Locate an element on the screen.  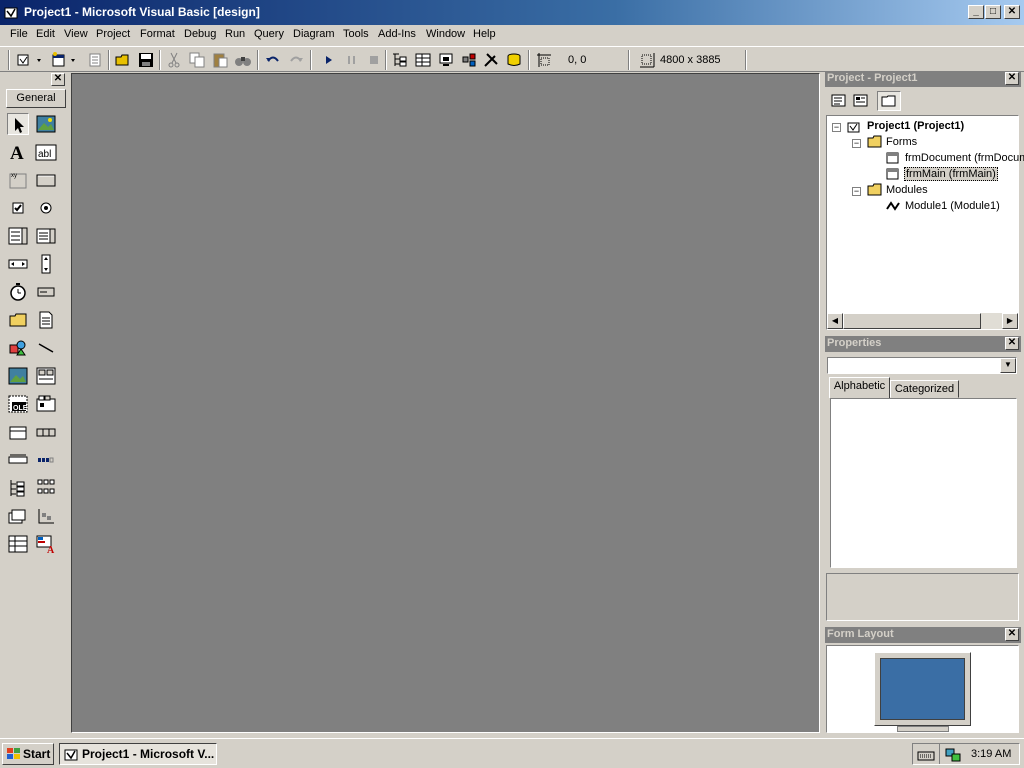
find-icon is located at coordinates (243, 60).